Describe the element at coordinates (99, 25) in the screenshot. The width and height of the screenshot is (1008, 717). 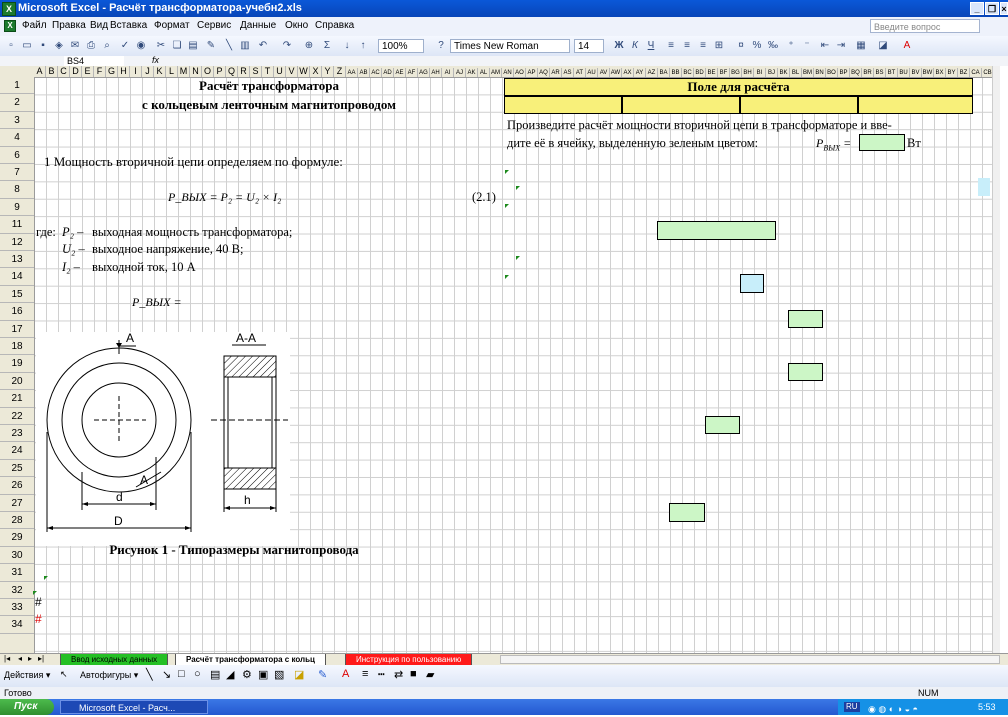
I see `menu-view: Вид` at that location.